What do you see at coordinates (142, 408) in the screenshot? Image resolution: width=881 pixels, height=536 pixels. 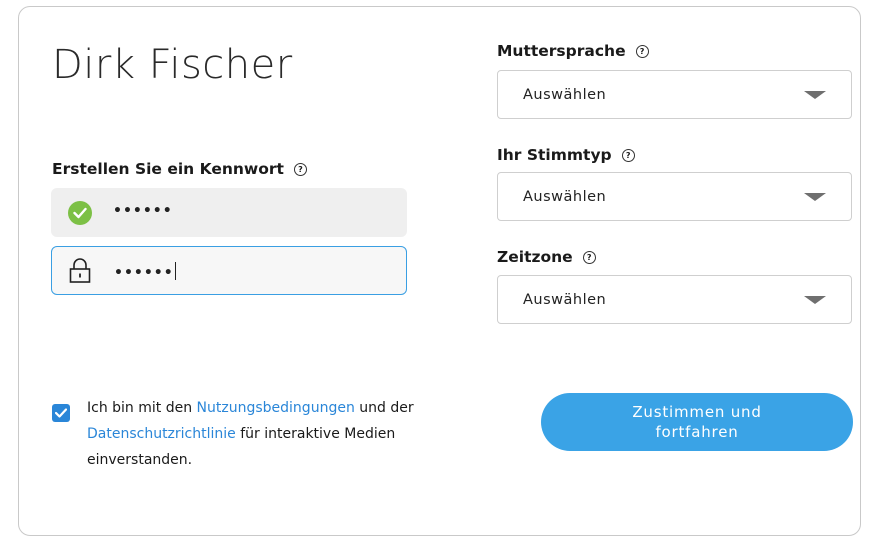 I see `terms-text-1: Ich bin mit den` at bounding box center [142, 408].